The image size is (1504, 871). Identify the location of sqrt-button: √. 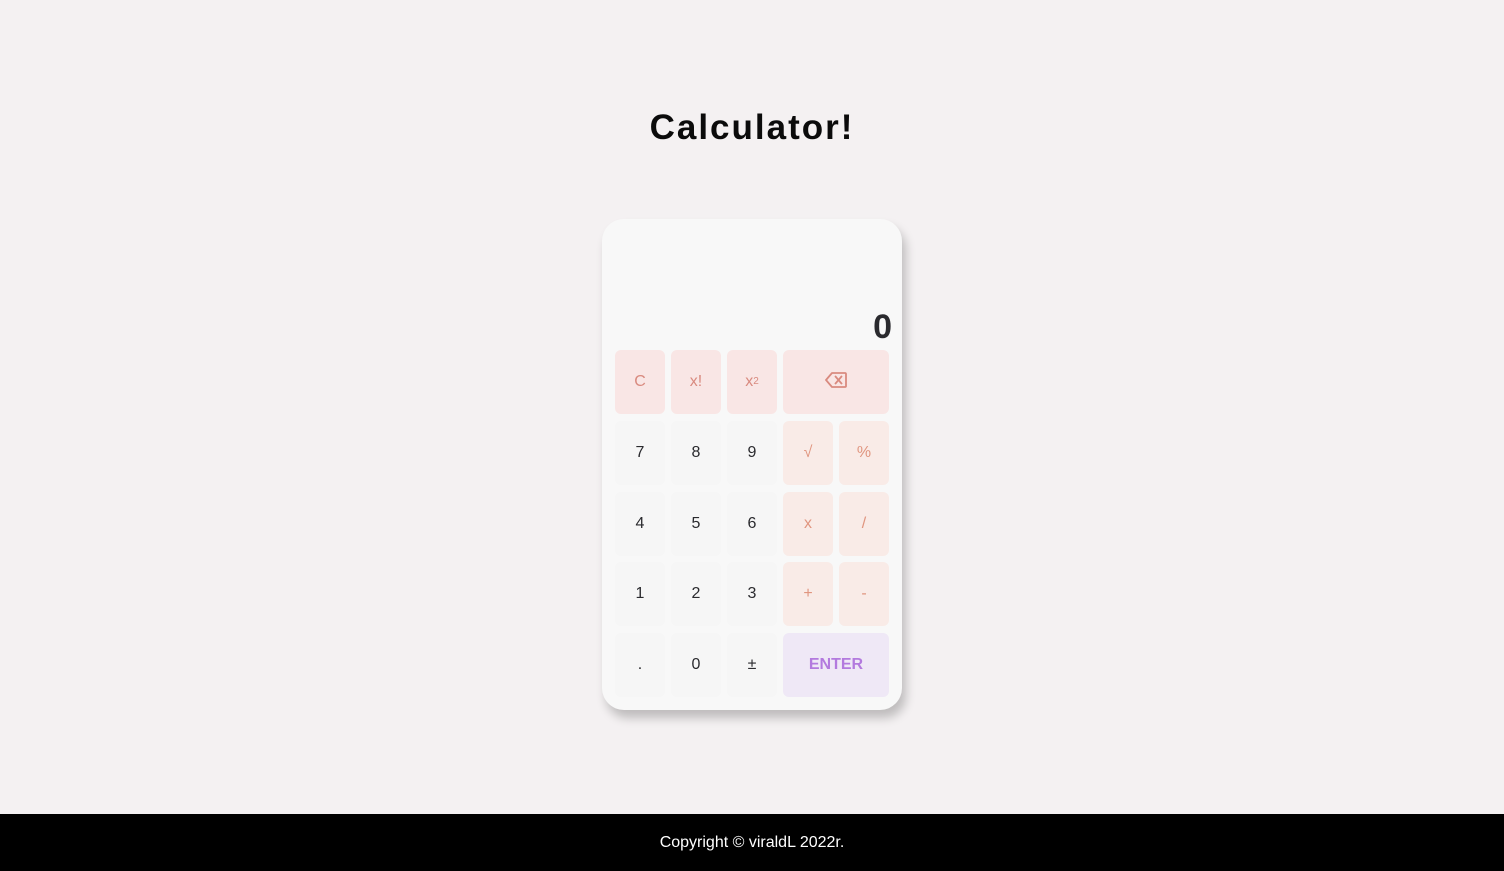
(808, 453).